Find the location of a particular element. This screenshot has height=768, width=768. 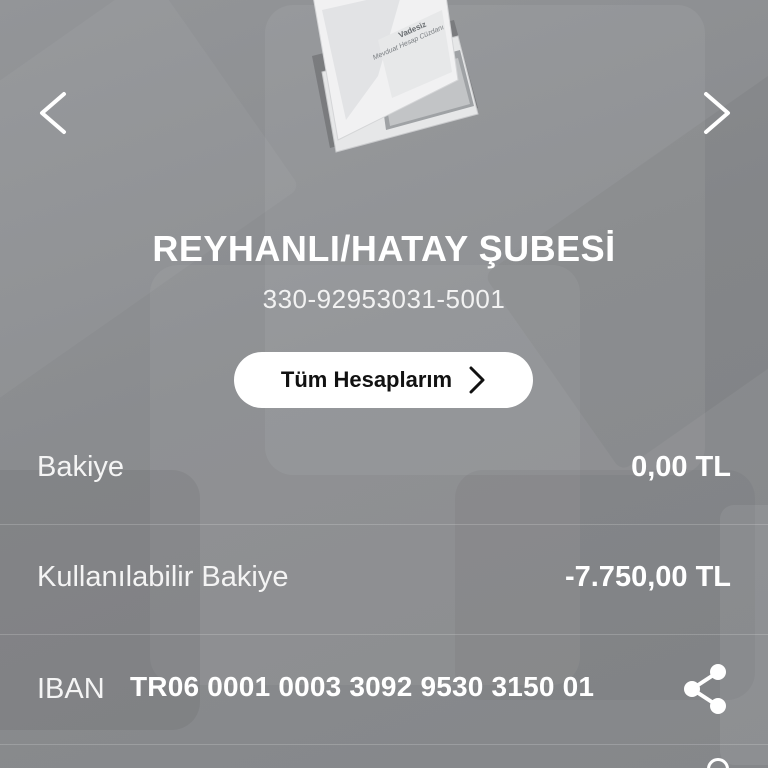

available-balance-value: -7.750,00 TL is located at coordinates (647, 577).